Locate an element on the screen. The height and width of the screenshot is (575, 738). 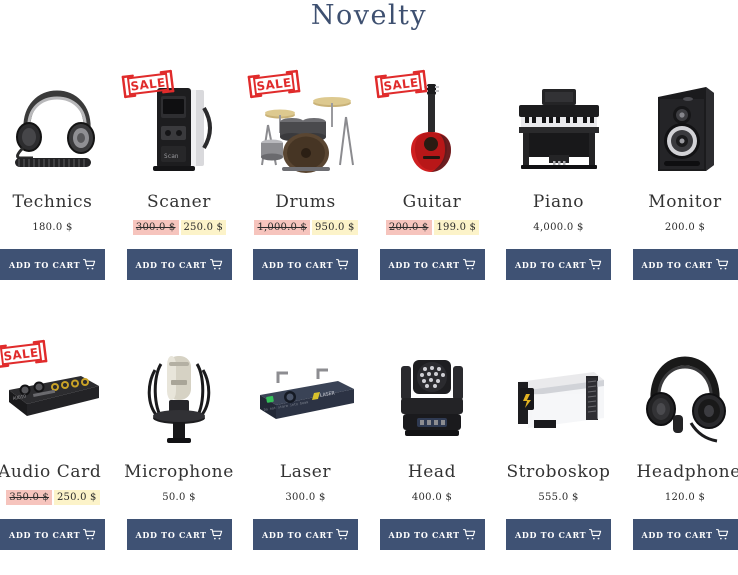
drum-kit-icon is located at coordinates (307, 135).